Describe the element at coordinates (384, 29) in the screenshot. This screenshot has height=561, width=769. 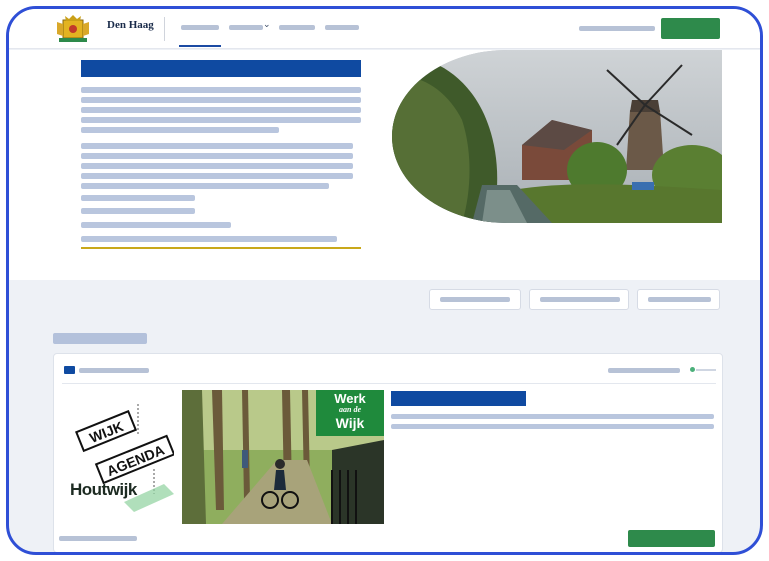
I see `site-header: Den Haag ⌄` at that location.